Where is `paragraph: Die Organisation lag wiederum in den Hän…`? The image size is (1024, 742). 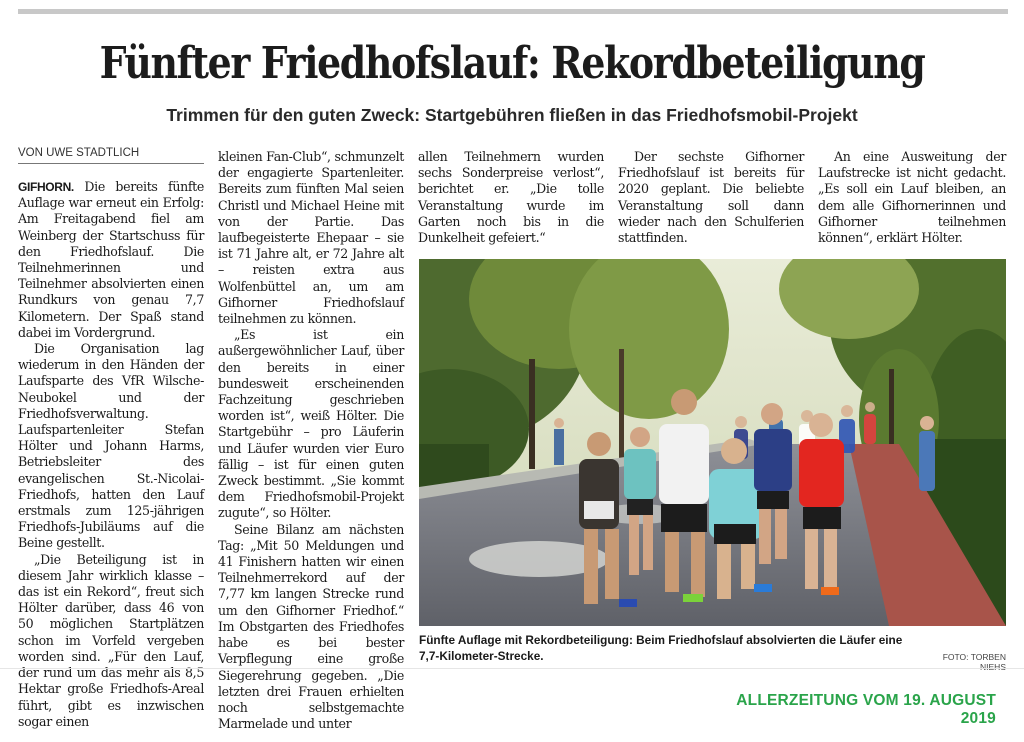
paragraph: Die Organisation lag wiederum in den Hän… is located at coordinates (111, 446).